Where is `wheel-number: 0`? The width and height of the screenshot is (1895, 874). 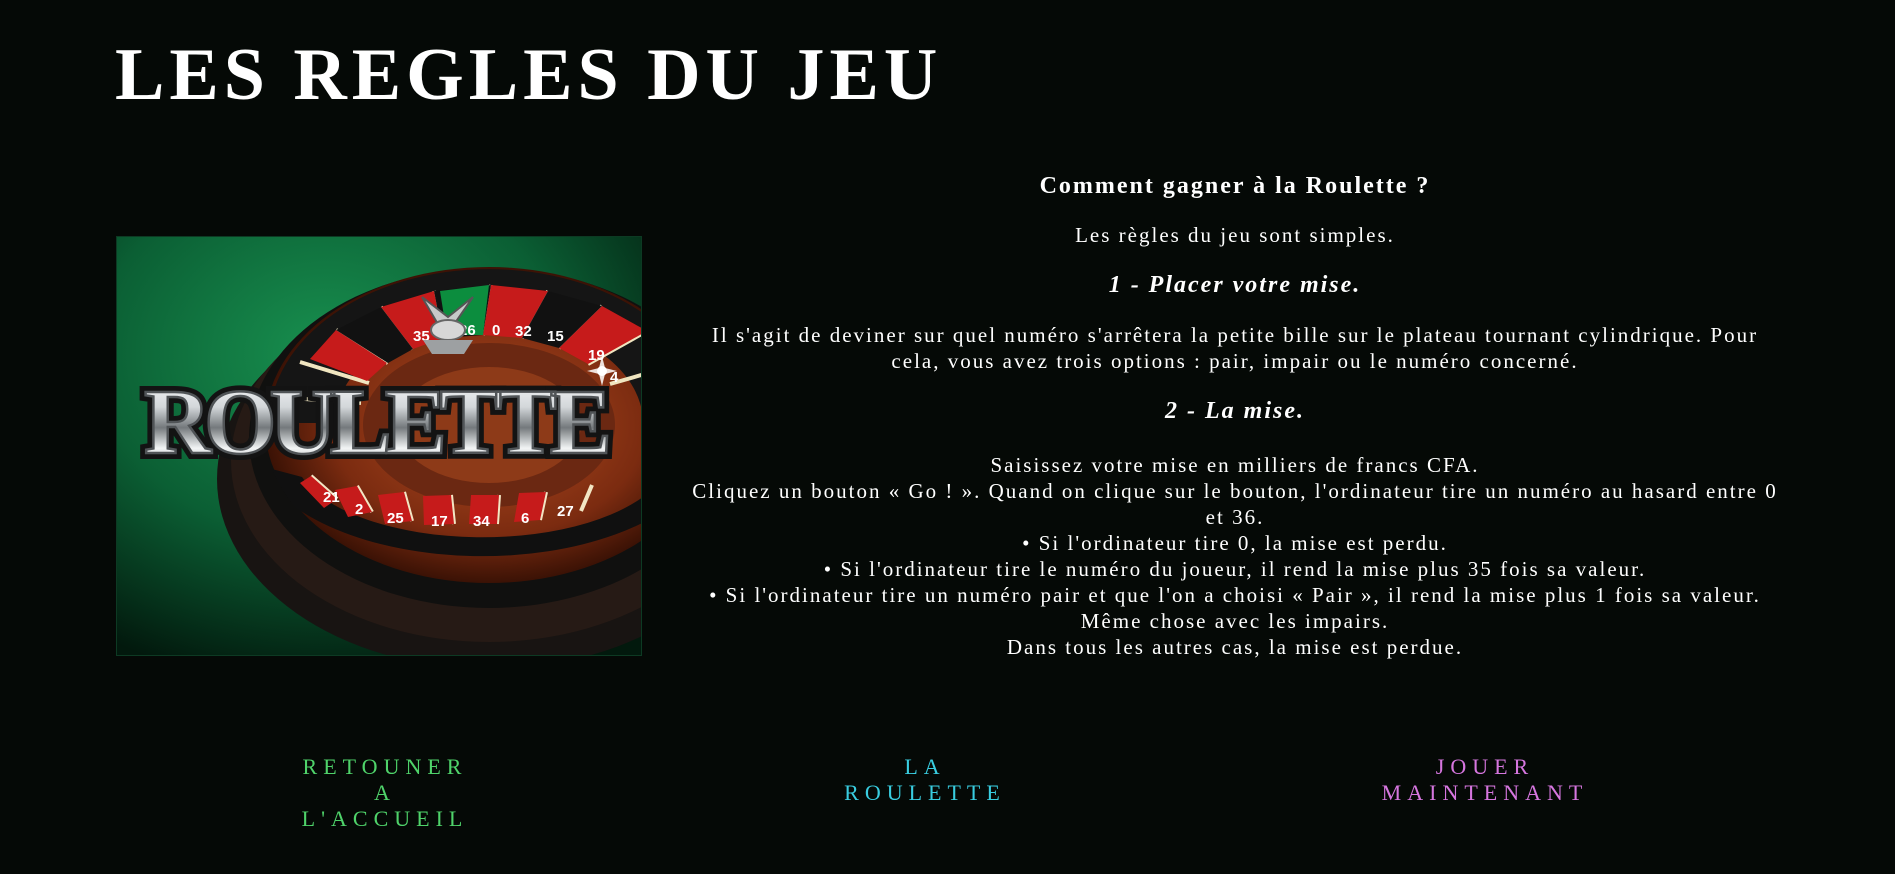 wheel-number: 0 is located at coordinates (496, 330).